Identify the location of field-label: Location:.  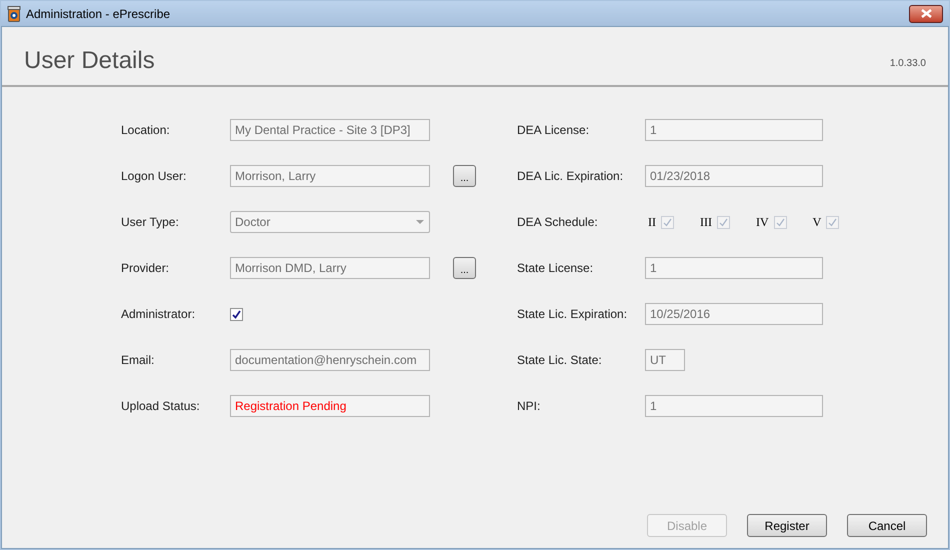
(146, 130).